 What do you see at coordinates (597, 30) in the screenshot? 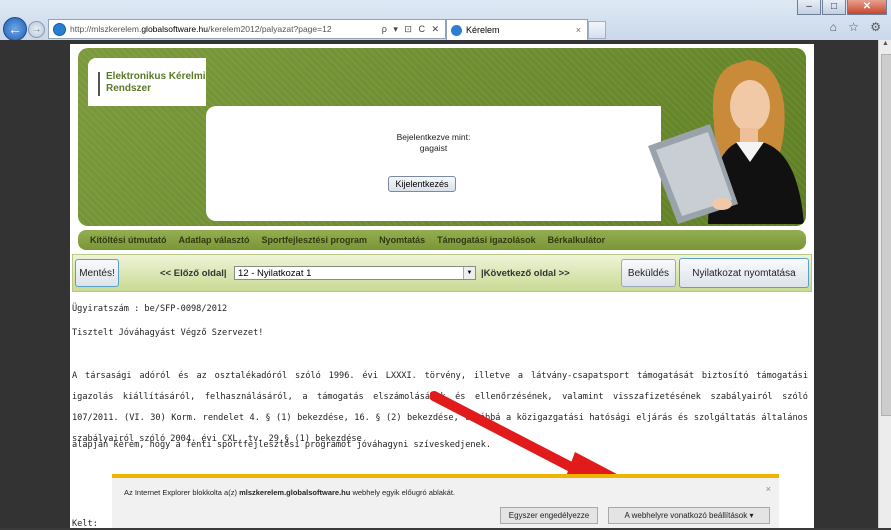
I see `new-tab-button` at bounding box center [597, 30].